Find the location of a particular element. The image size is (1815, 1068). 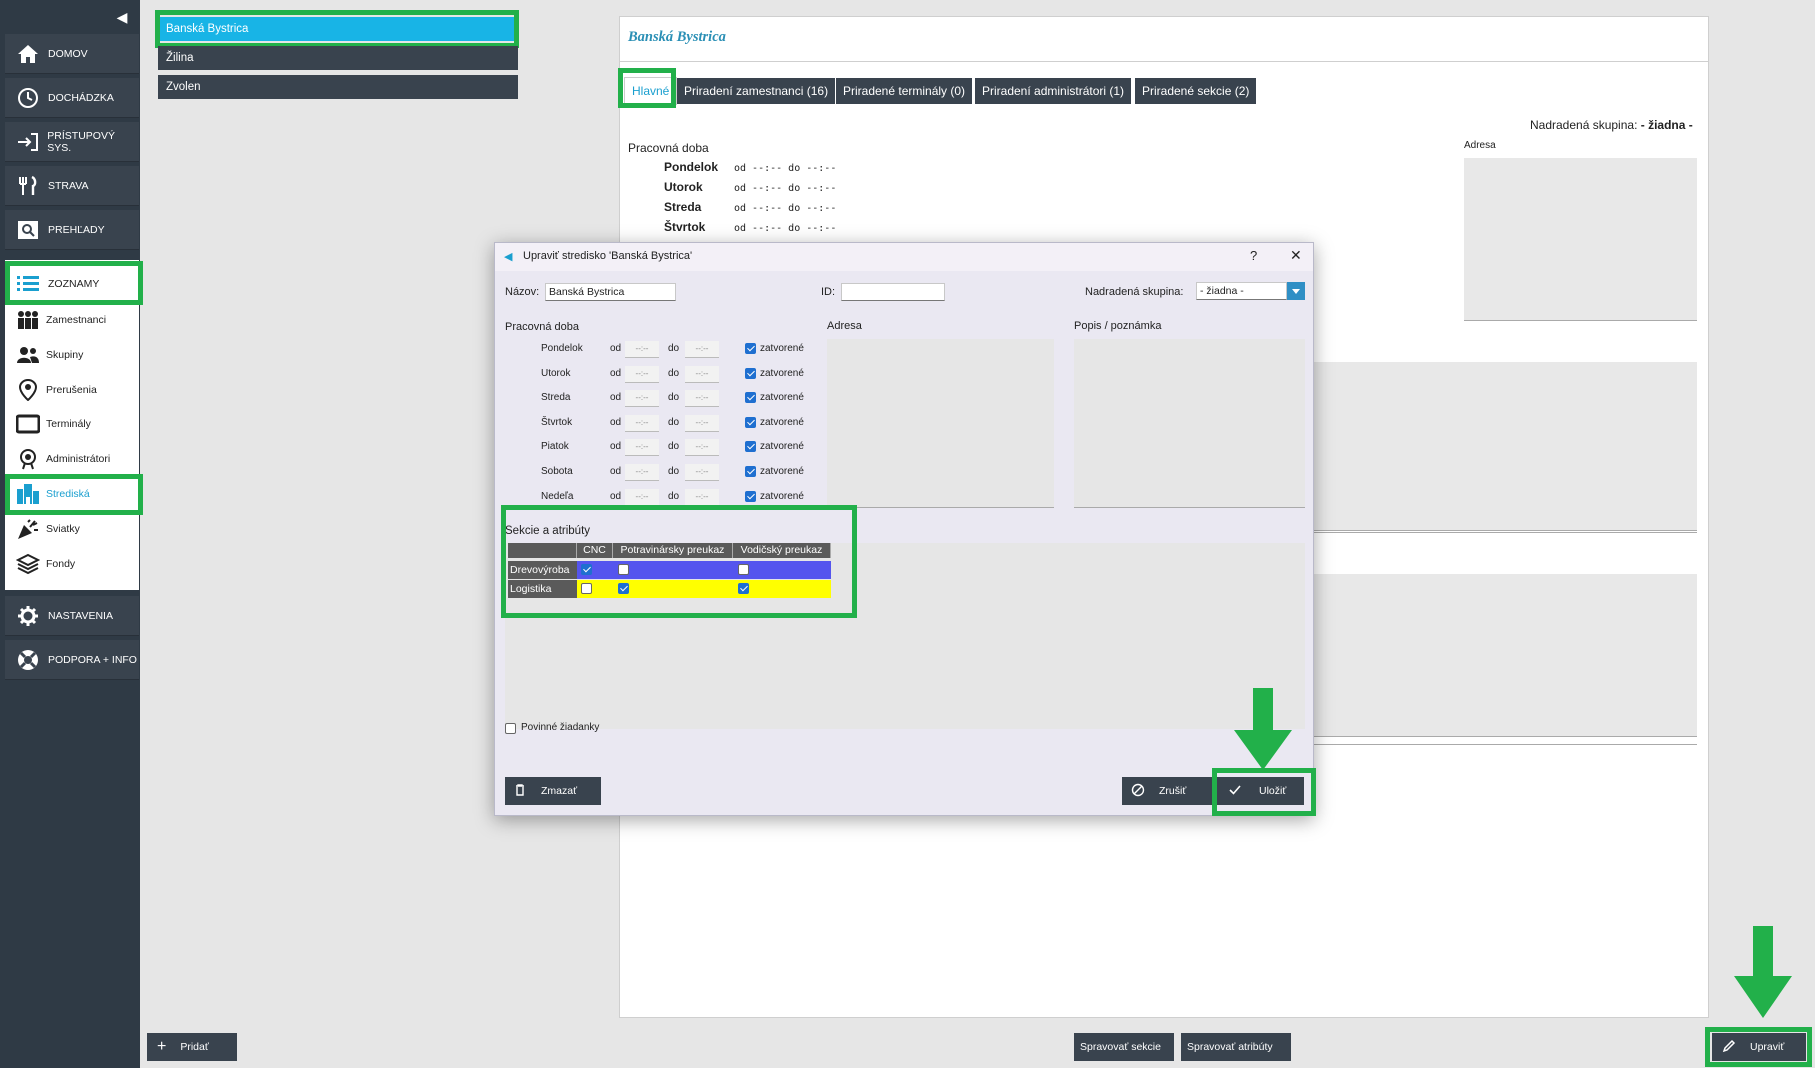

tab-zamestnanci: Priradení zamestnanci (16) is located at coordinates (756, 91).